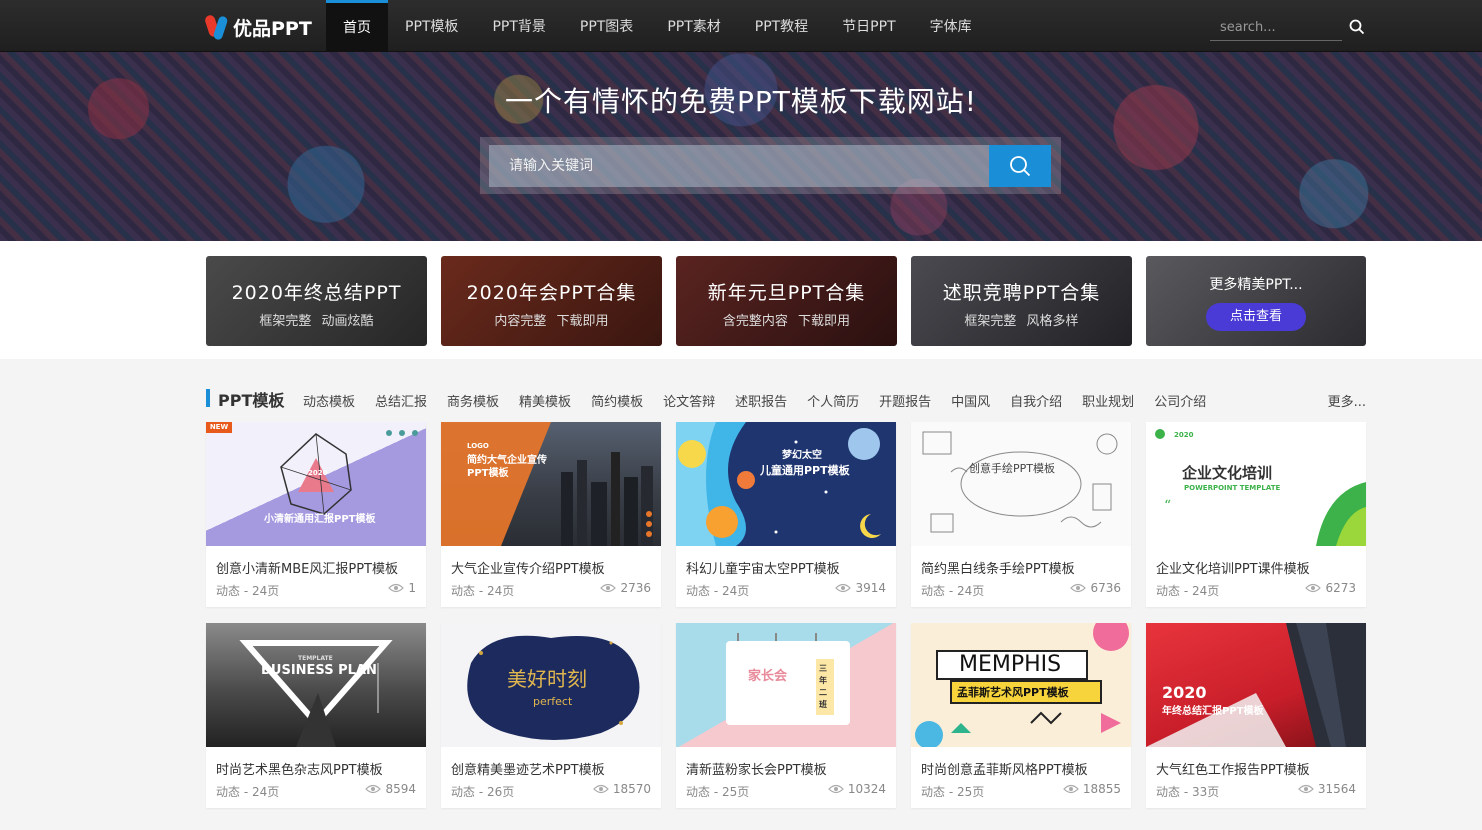 The height and width of the screenshot is (830, 1482). What do you see at coordinates (1004, 768) in the screenshot?
I see `template-title: 时尚创意孟菲斯风格PPT模板` at bounding box center [1004, 768].